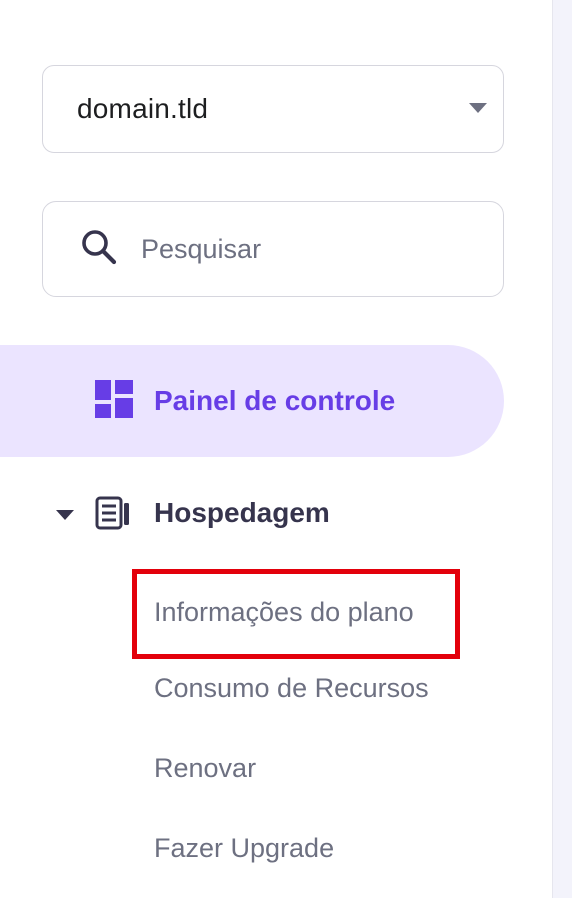 The width and height of the screenshot is (572, 898). I want to click on sidebar-subitem-renew: Renovar, so click(205, 768).